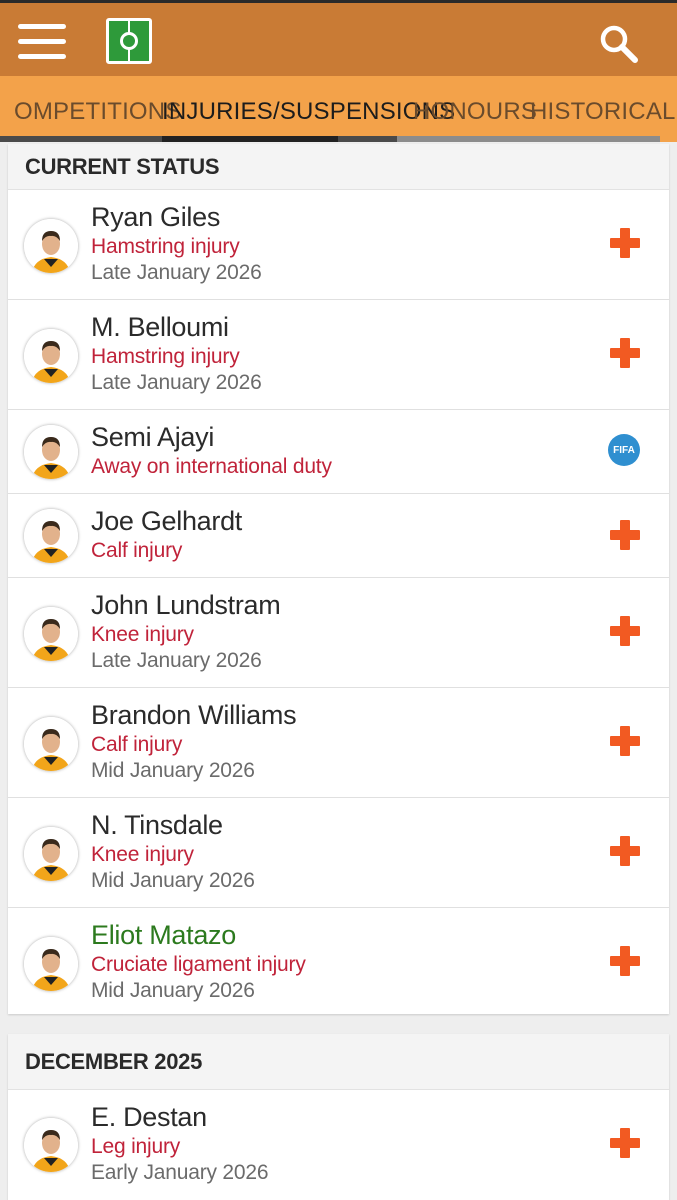 Image resolution: width=677 pixels, height=1200 pixels. Describe the element at coordinates (163, 935) in the screenshot. I see `player-name: Eliot Matazo` at that location.